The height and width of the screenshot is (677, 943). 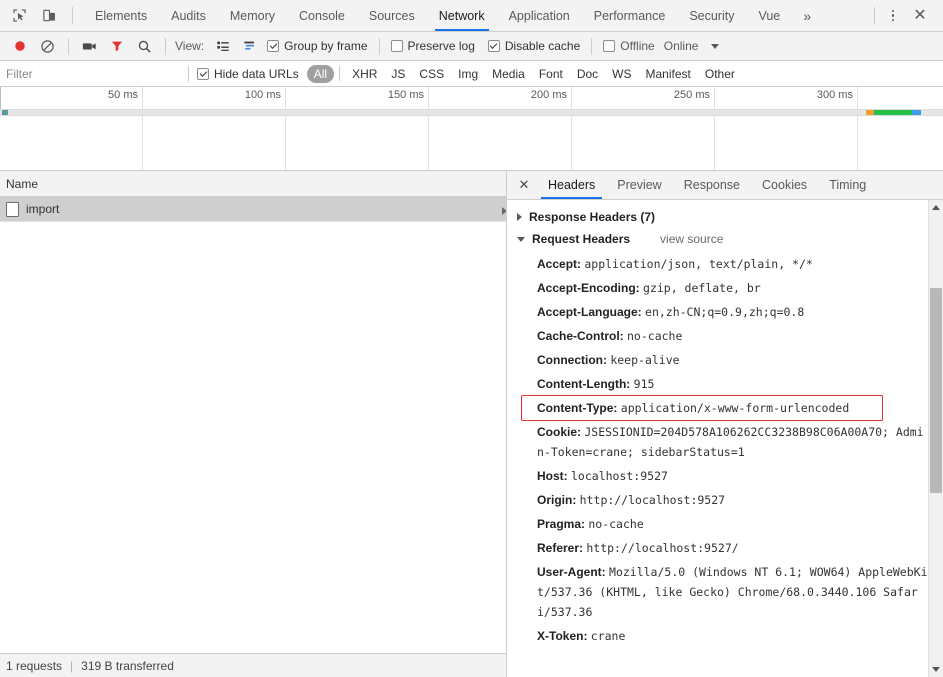 I want to click on header-value: application/x-www-form-urlencoded, so click(x=735, y=408).